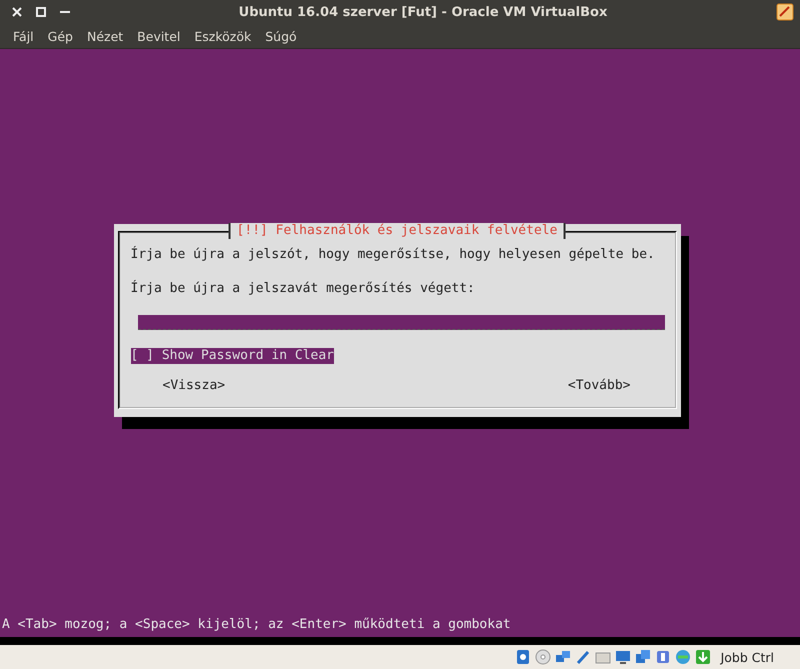  Describe the element at coordinates (303, 288) in the screenshot. I see `prompt-text: Írja be újra a jelszavát megerősítés végett:` at that location.